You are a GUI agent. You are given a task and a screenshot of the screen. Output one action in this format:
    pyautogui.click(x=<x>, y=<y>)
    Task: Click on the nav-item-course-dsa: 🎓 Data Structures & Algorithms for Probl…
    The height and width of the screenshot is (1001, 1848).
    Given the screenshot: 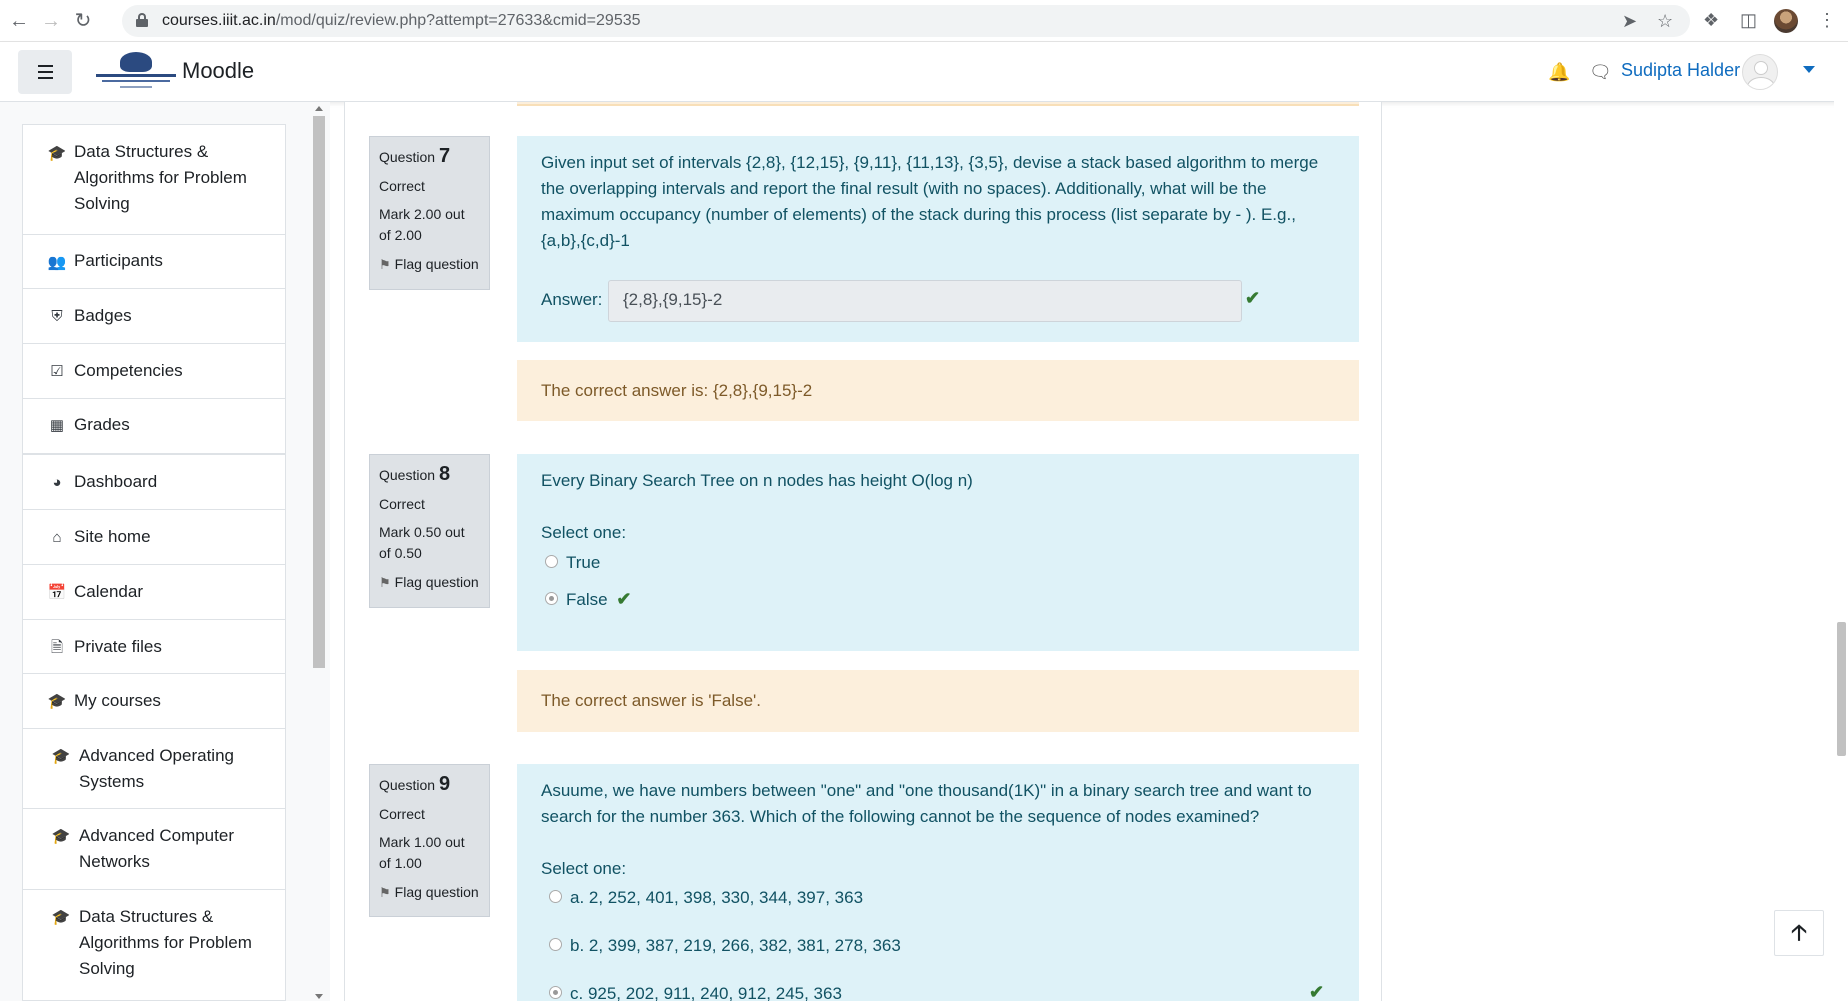 What is the action you would take?
    pyautogui.click(x=154, y=945)
    